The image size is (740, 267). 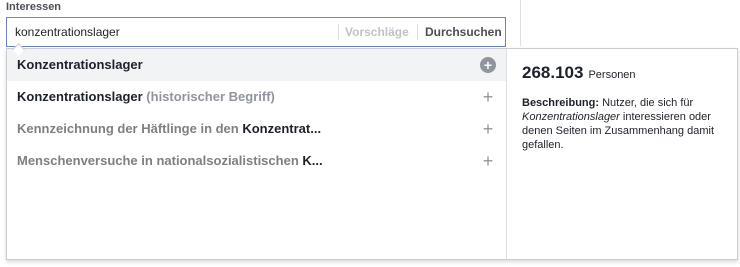 What do you see at coordinates (561, 103) in the screenshot?
I see `description-label: Beschreibung:` at bounding box center [561, 103].